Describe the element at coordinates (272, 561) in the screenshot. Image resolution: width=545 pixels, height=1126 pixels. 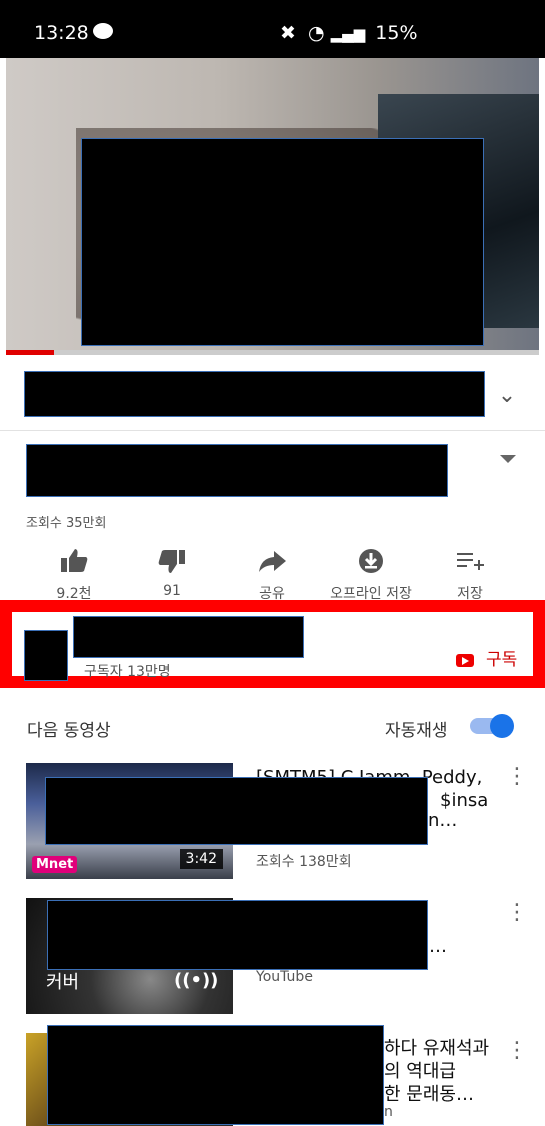
I see `share-icon` at that location.